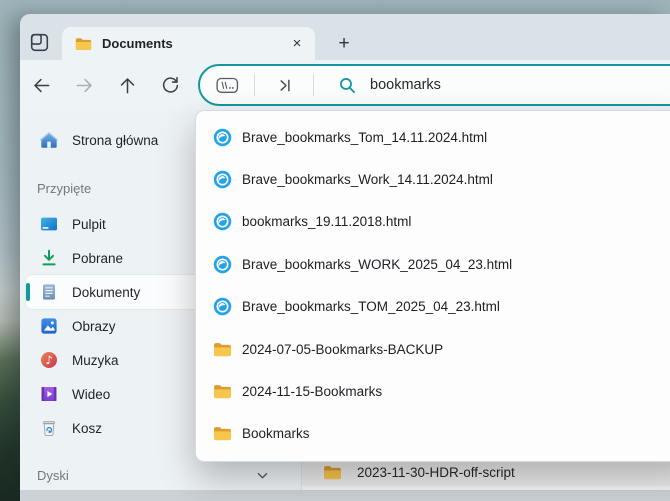  I want to click on refresh-button, so click(170, 85).